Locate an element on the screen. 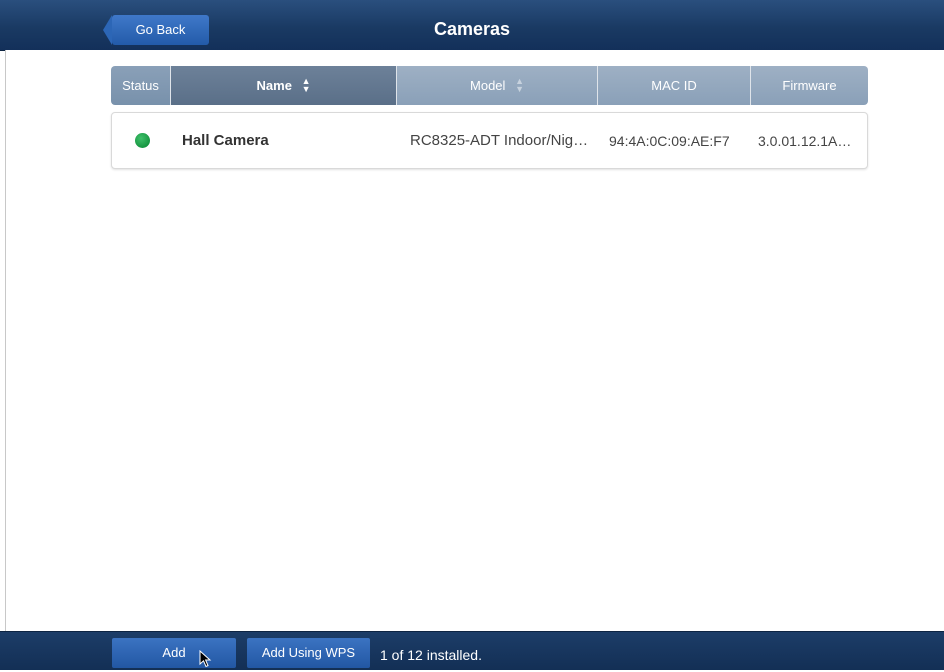  column-header-label: Name is located at coordinates (274, 85).